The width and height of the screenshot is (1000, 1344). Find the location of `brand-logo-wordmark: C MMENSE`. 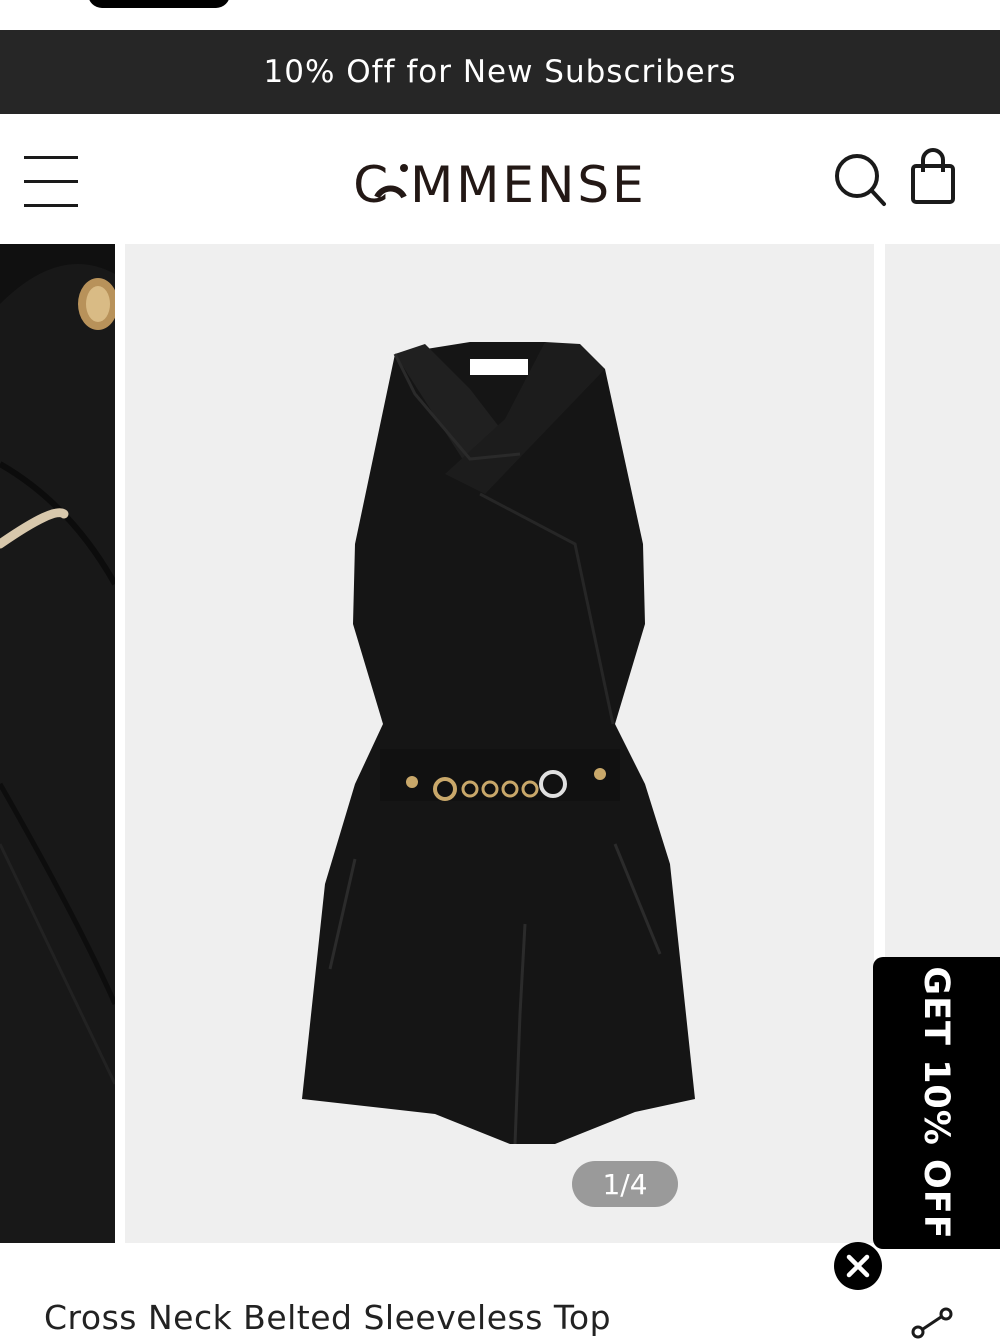

brand-logo-wordmark: C MMENSE is located at coordinates (499, 185).